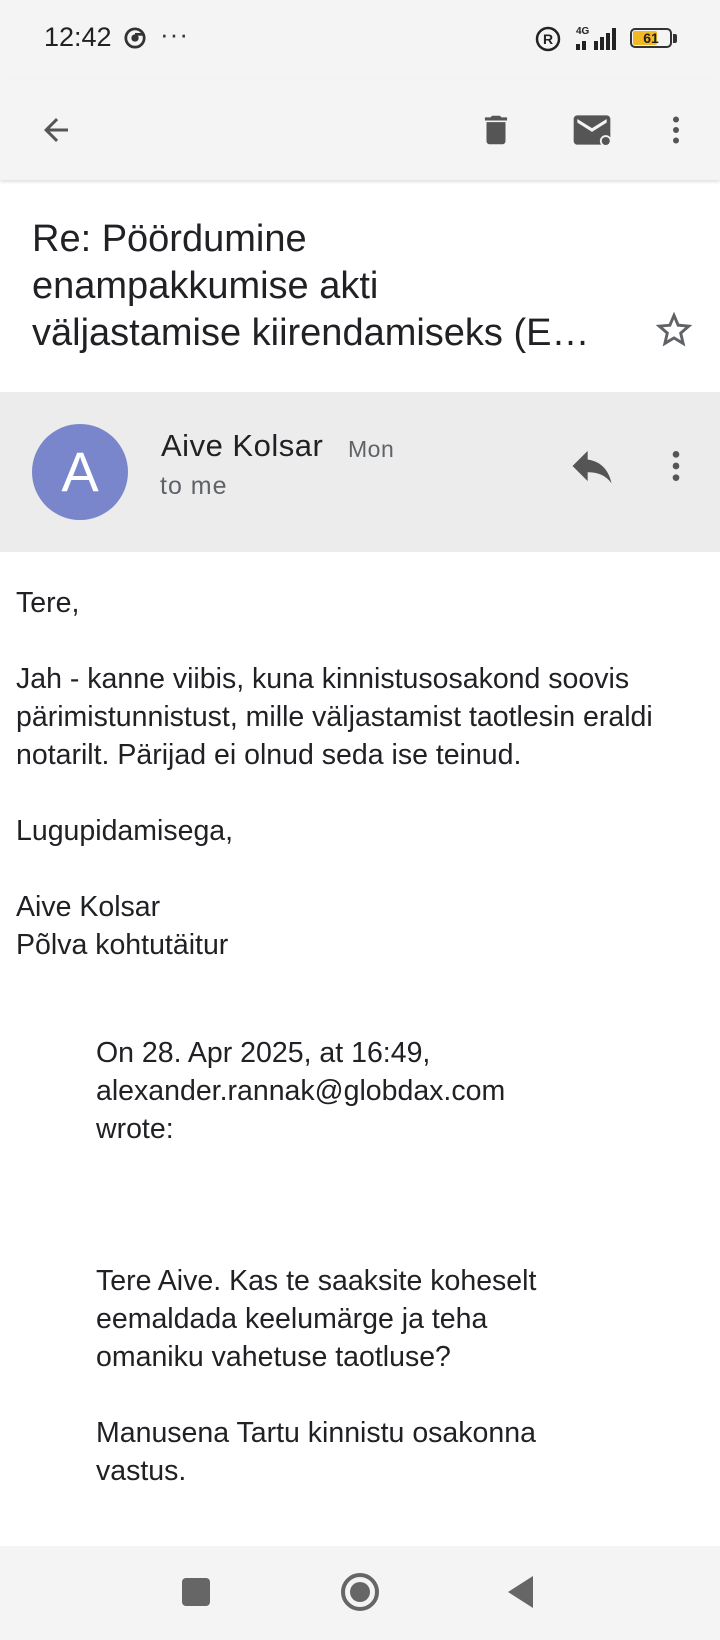 This screenshot has width=720, height=1640. I want to click on svg-text: R, so click(548, 39).